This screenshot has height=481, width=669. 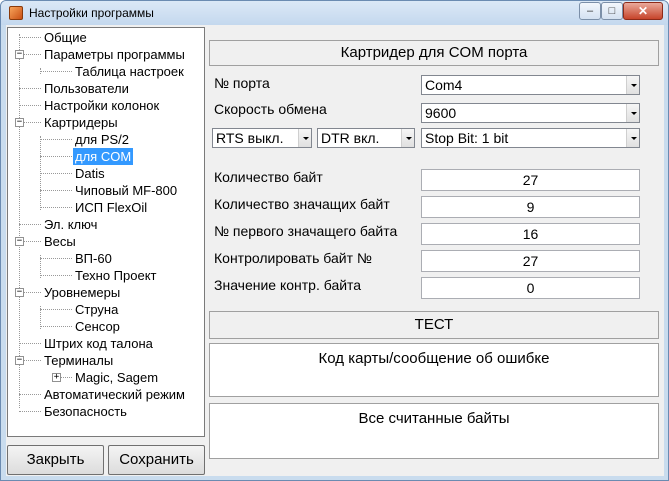 I want to click on tree-item-vp60: ВП-60, so click(x=93, y=258).